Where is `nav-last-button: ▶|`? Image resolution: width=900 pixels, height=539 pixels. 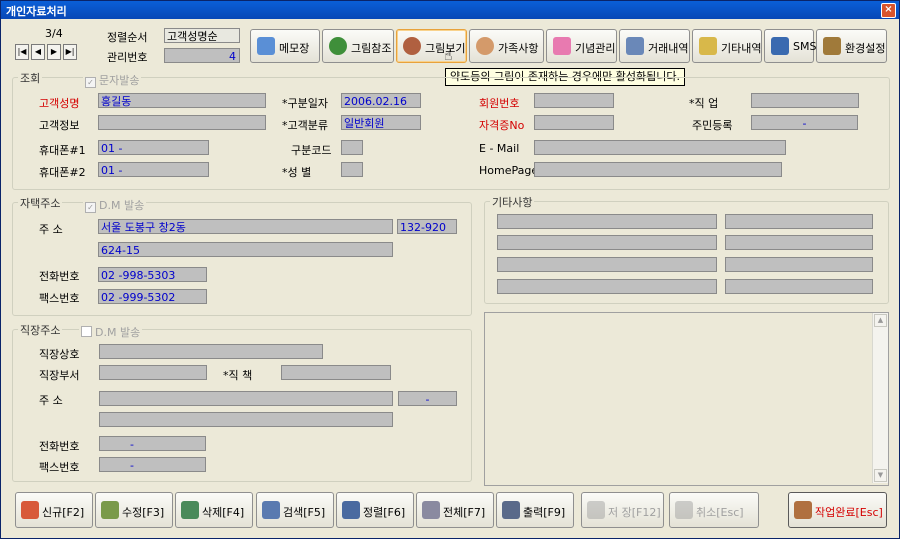 nav-last-button: ▶| is located at coordinates (70, 52).